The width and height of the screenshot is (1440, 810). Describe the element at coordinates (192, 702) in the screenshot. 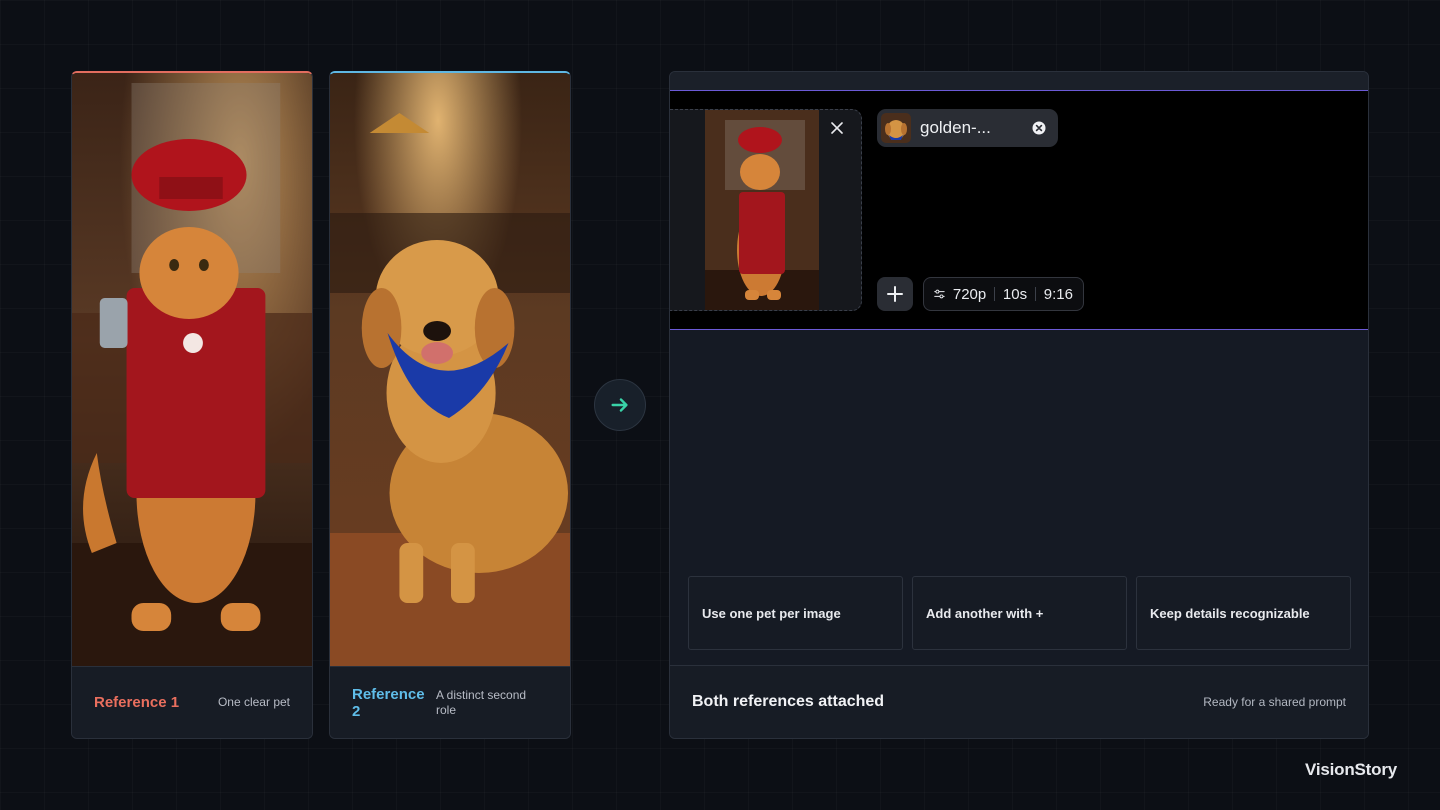

I see `reference-footer: Reference 1 One clear pet` at that location.